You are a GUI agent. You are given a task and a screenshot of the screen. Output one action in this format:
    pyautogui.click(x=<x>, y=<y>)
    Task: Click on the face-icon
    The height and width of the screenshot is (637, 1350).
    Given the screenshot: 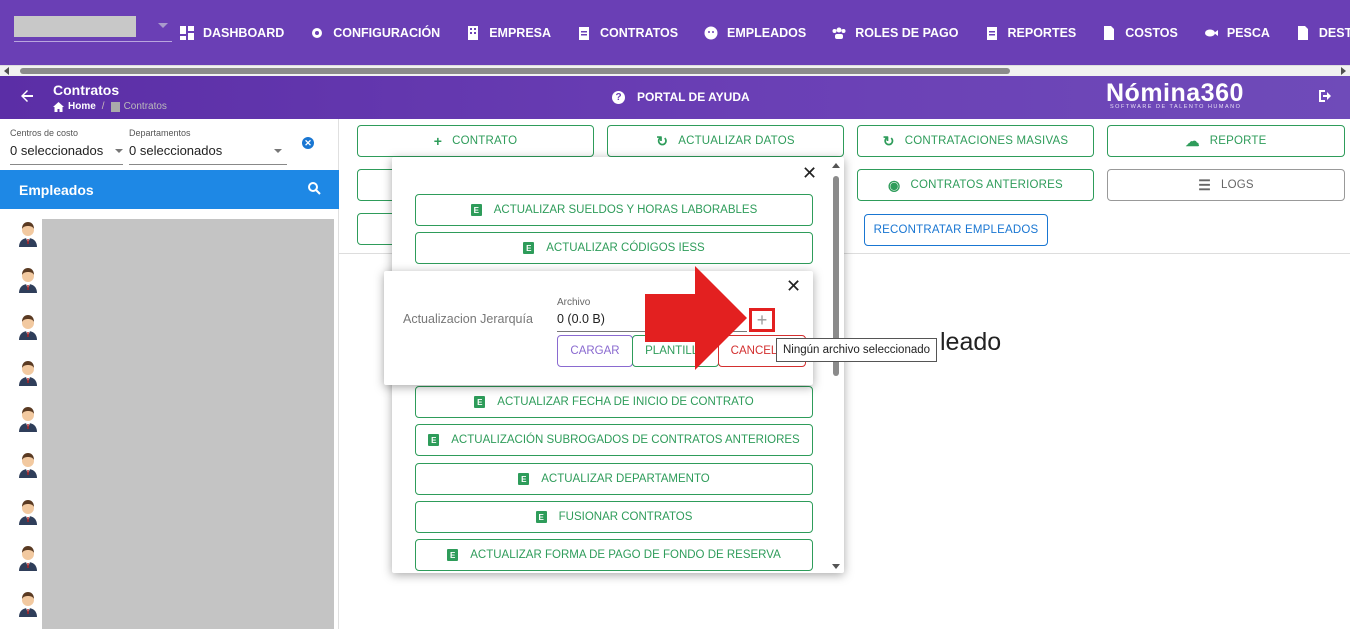 What is the action you would take?
    pyautogui.click(x=711, y=33)
    